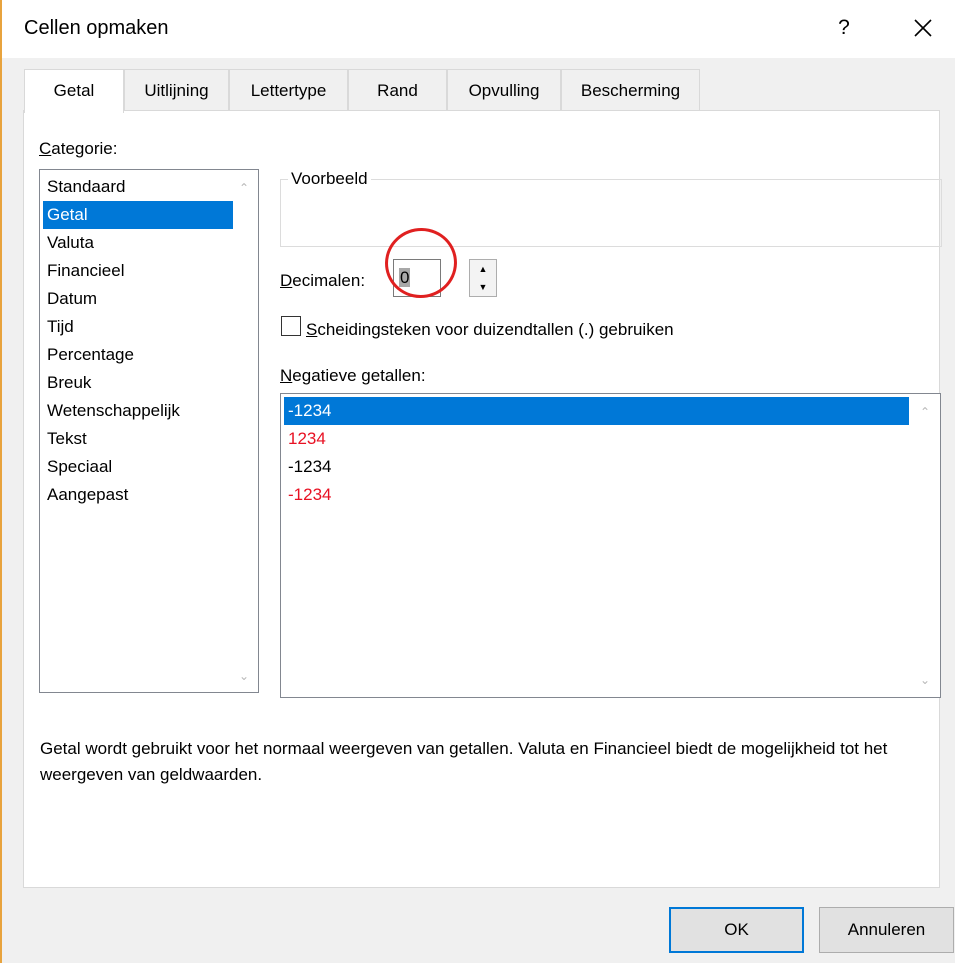 This screenshot has height=963, width=955. I want to click on list-item: Valuta, so click(138, 243).